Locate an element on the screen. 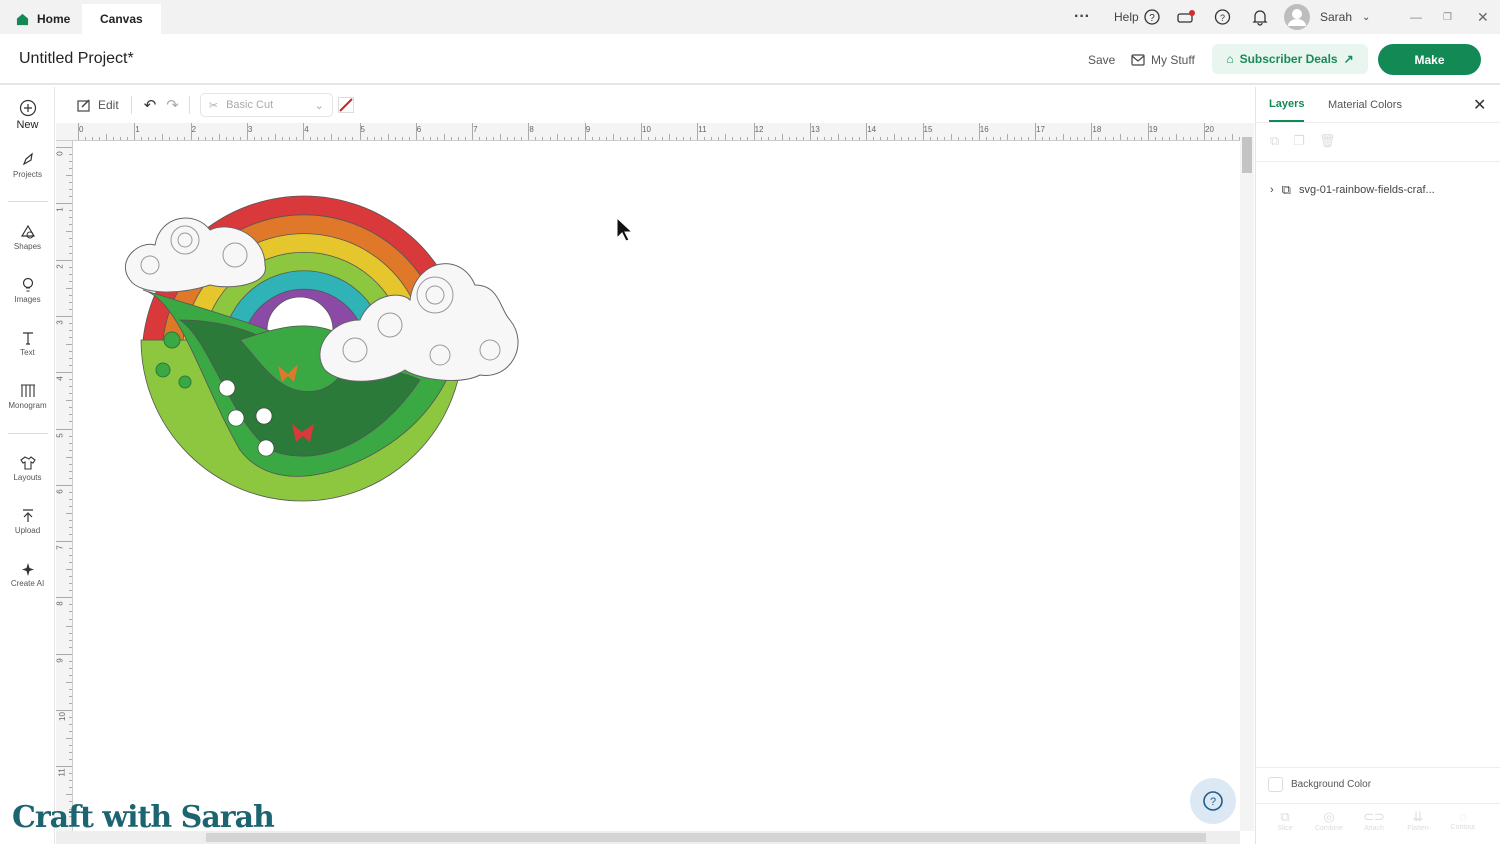 The image size is (1500, 844). tab-label: Home is located at coordinates (54, 19).